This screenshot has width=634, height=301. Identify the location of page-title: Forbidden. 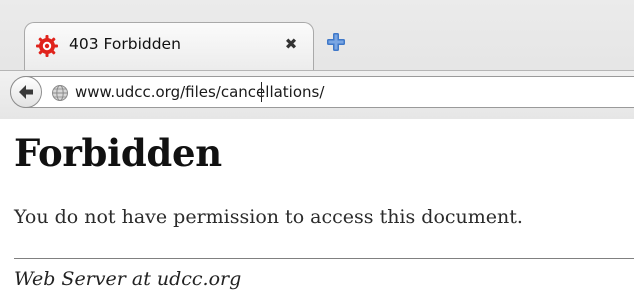
(118, 153).